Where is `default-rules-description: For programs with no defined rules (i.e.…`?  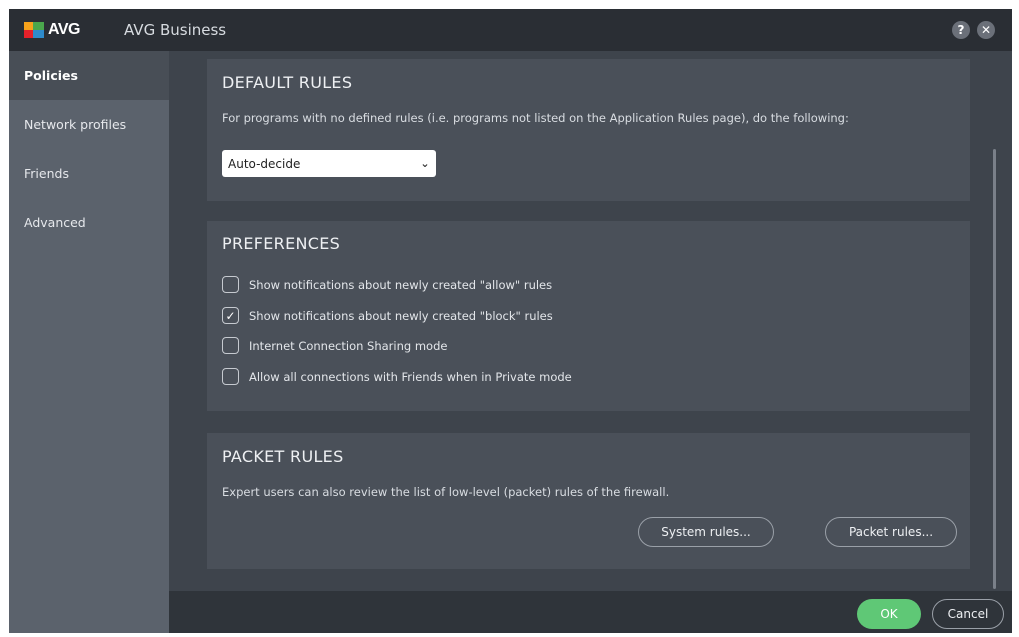
default-rules-description: For programs with no defined rules (i.e.… is located at coordinates (535, 118).